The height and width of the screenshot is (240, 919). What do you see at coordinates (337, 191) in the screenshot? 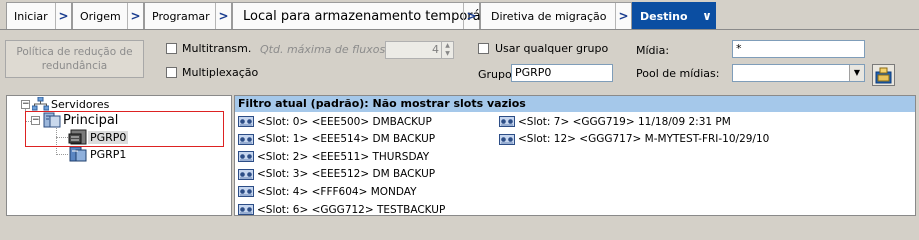
I see `slot-list-item-label: <Slot: 4> <FFF604> MONDAY` at bounding box center [337, 191].